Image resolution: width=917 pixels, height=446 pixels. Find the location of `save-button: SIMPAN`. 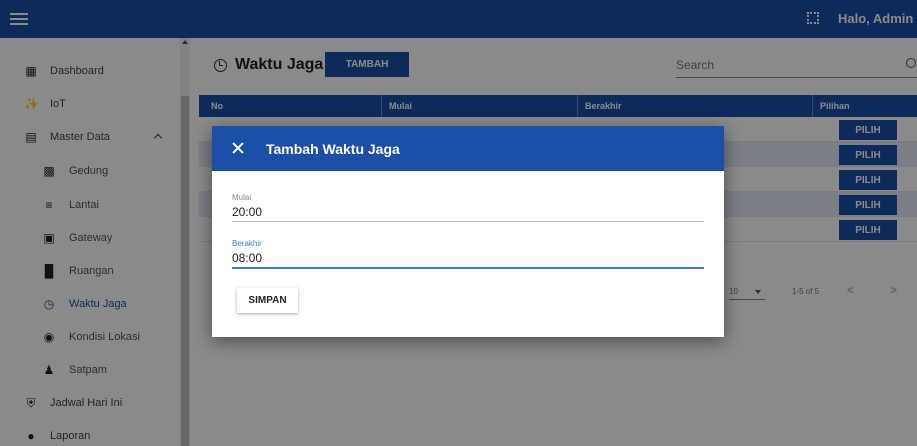

save-button: SIMPAN is located at coordinates (267, 300).